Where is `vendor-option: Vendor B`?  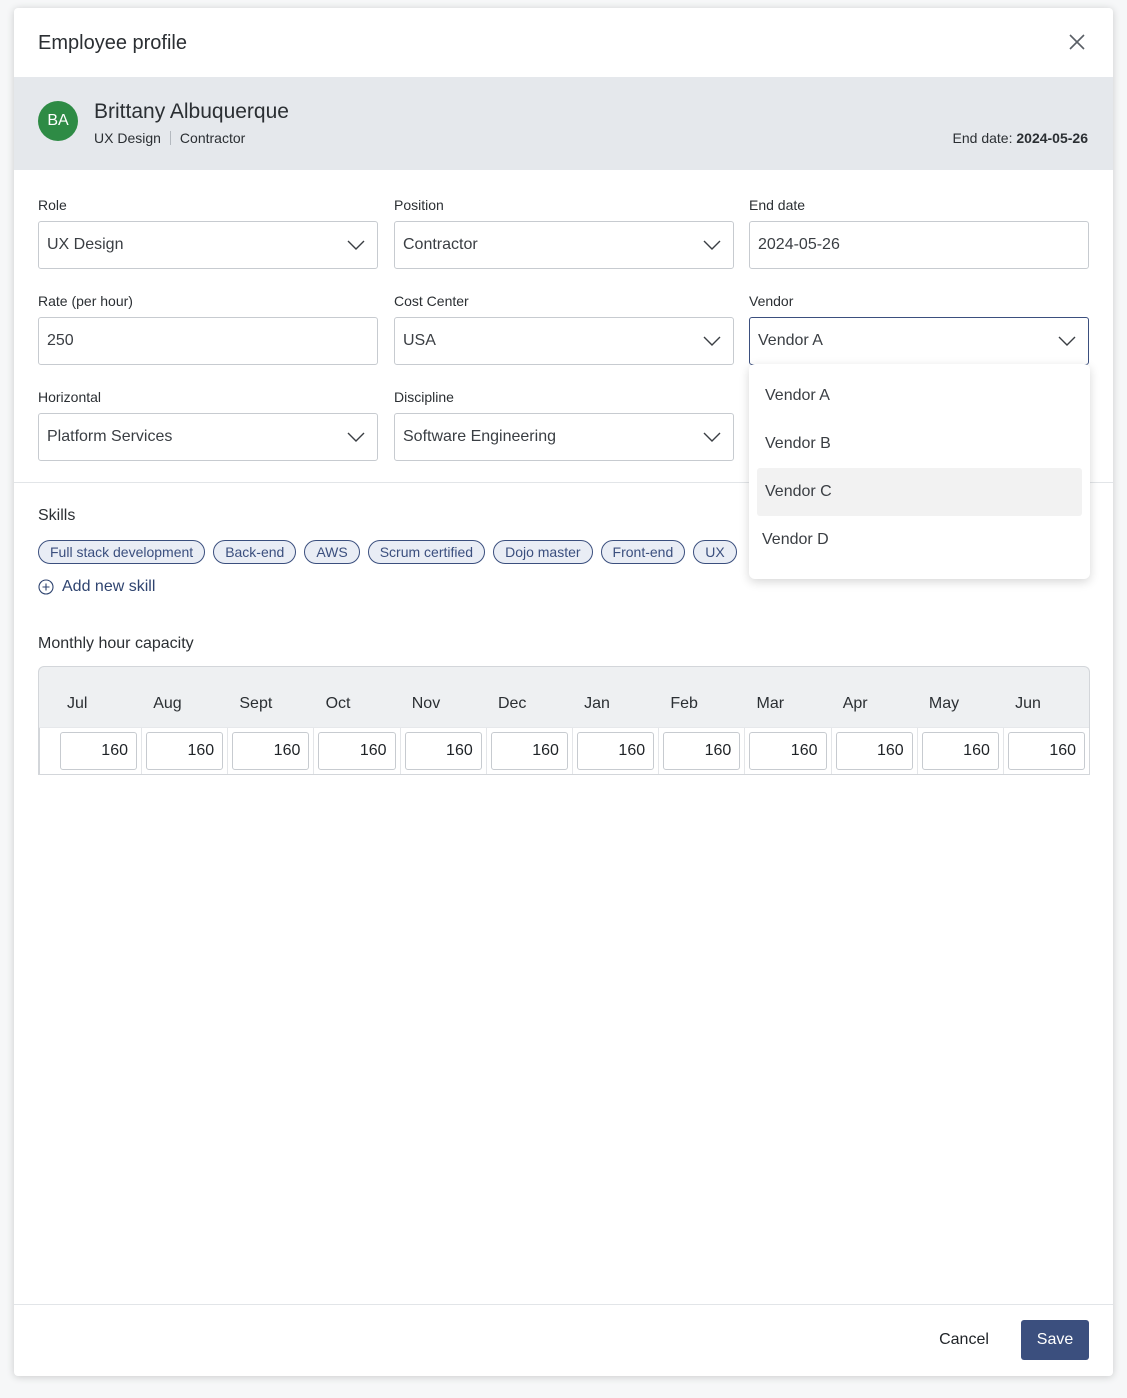
vendor-option: Vendor B is located at coordinates (919, 444).